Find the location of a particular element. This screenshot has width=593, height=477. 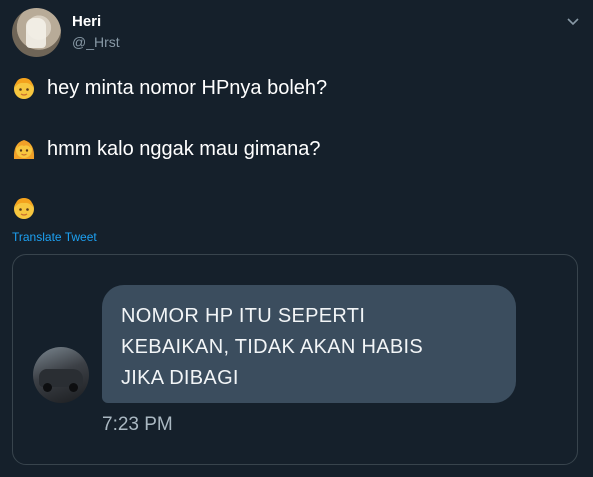

chat-bubble-line: KEBAIKAN, TIDAK AKAN HABIS is located at coordinates (272, 347).